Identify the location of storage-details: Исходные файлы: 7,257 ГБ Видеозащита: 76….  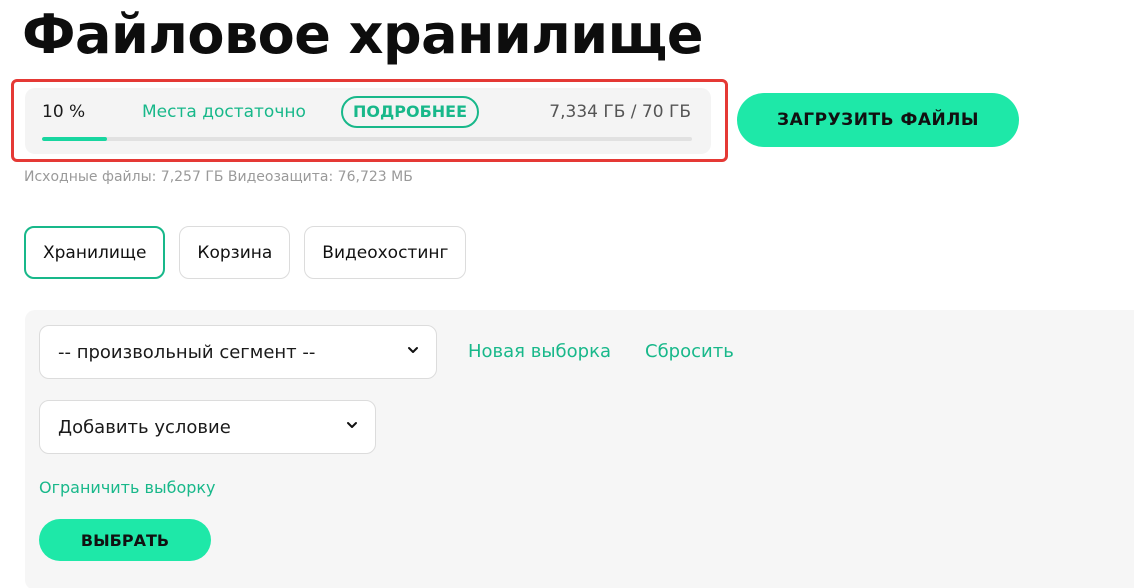
(218, 177).